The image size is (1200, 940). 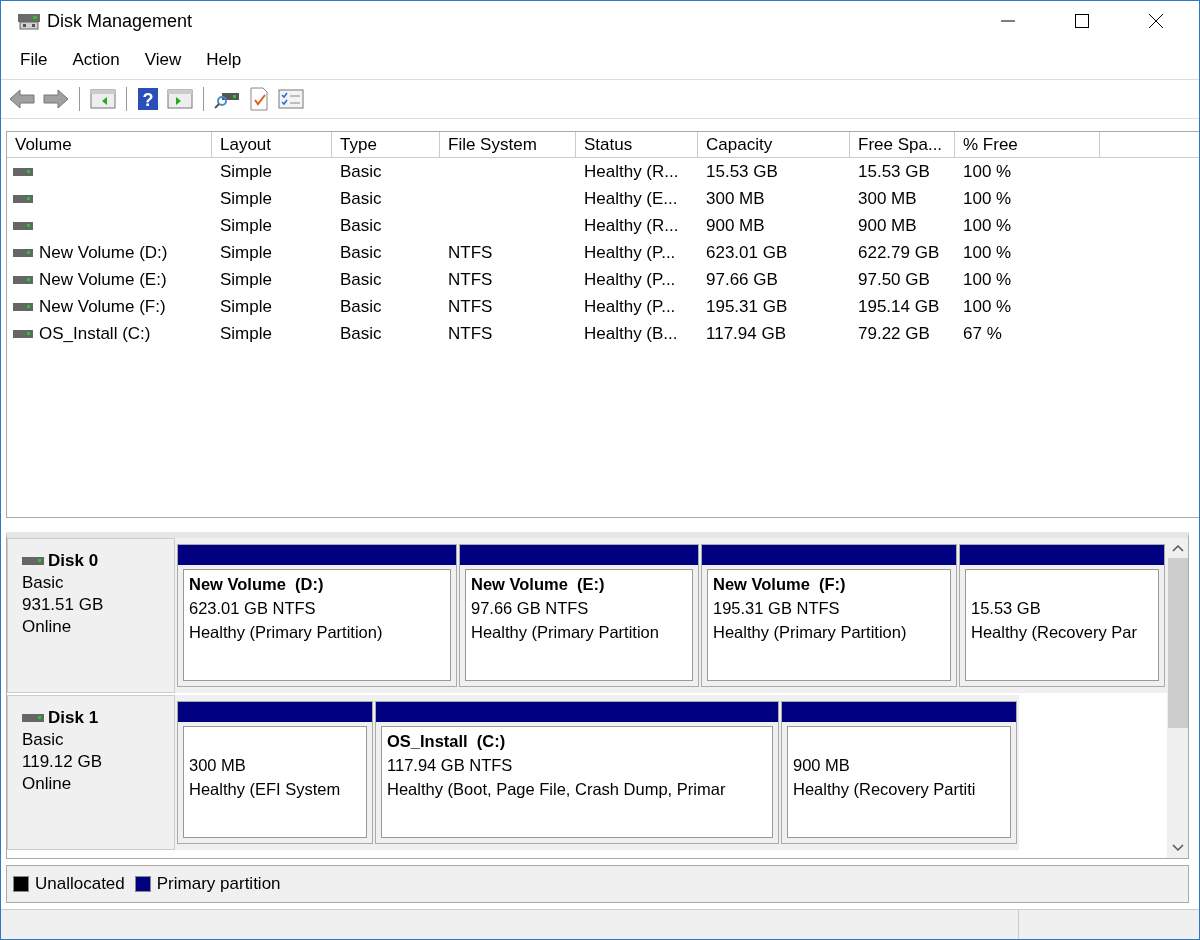 What do you see at coordinates (579, 615) in the screenshot?
I see `partition-block: New Volume (E:) 97.66 GB NTFS Healthy (Primary Partition` at bounding box center [579, 615].